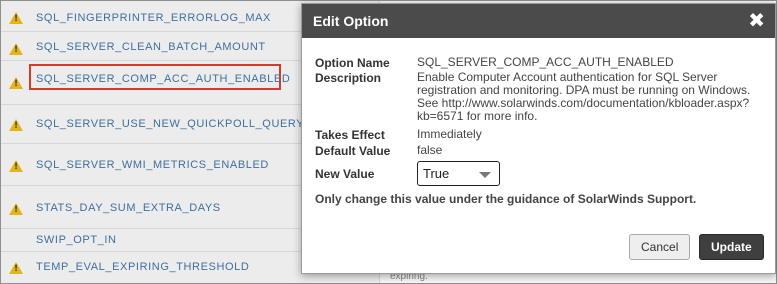 The width and height of the screenshot is (777, 284). I want to click on default-value-label: Default Value, so click(353, 151).